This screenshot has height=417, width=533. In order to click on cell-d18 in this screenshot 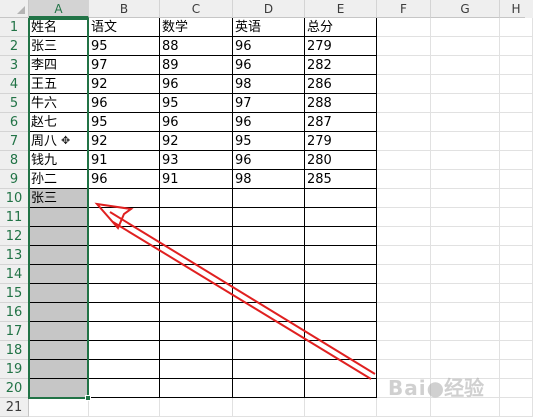, I will do `click(269, 350)`.